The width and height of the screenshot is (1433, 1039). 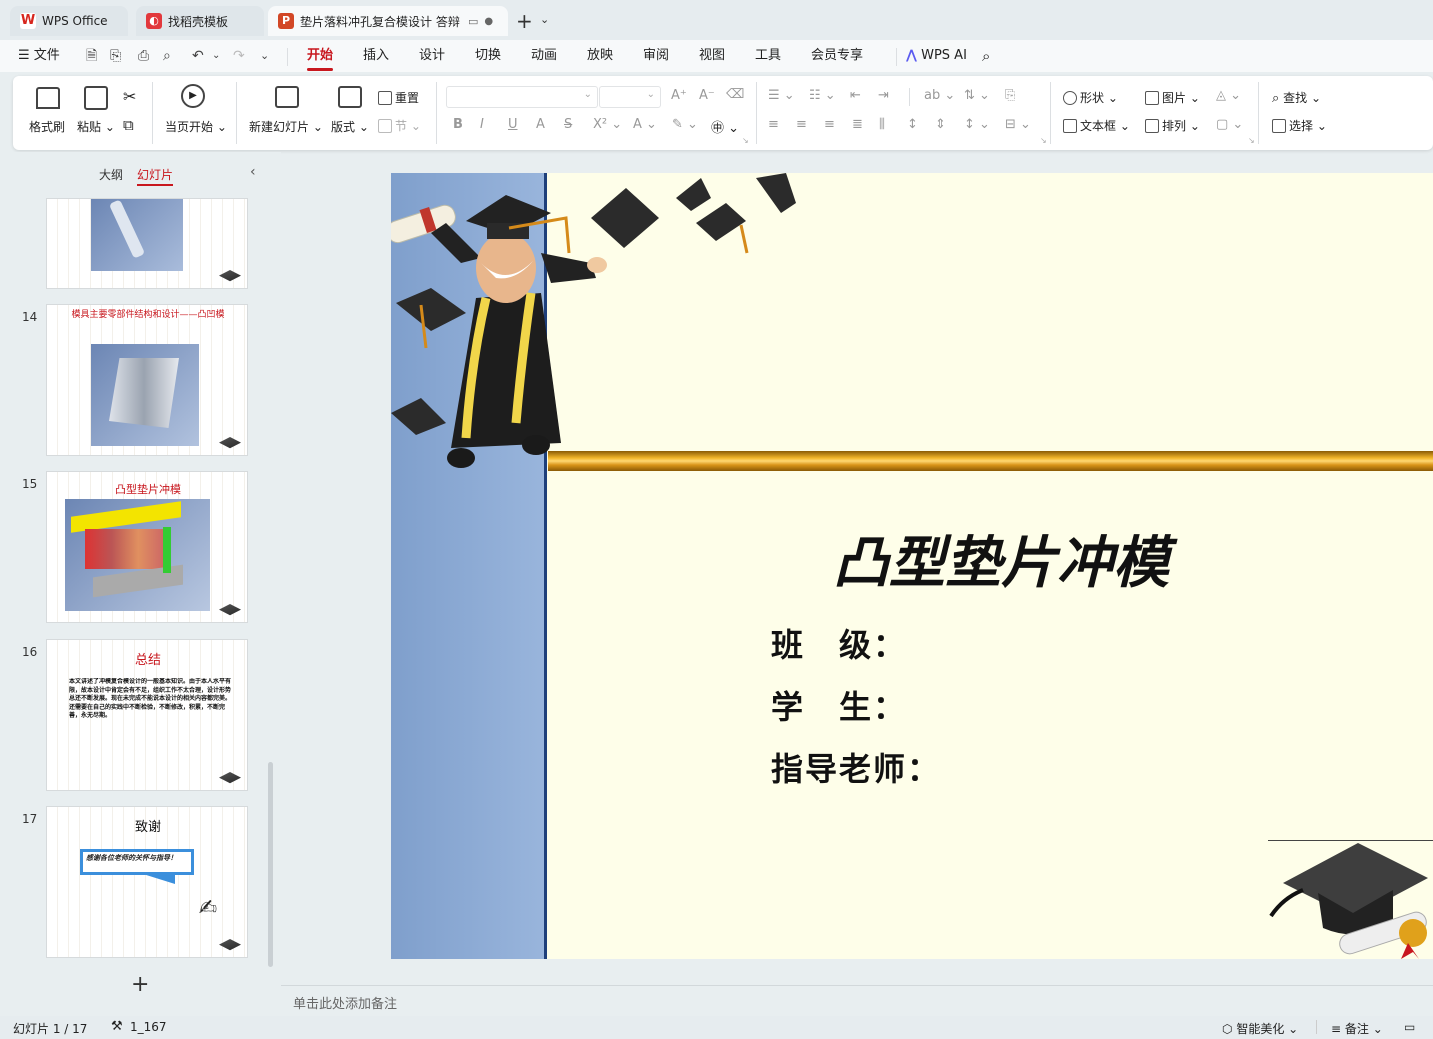 What do you see at coordinates (399, 125) in the screenshot?
I see `section-button: 节 ⌄` at bounding box center [399, 125].